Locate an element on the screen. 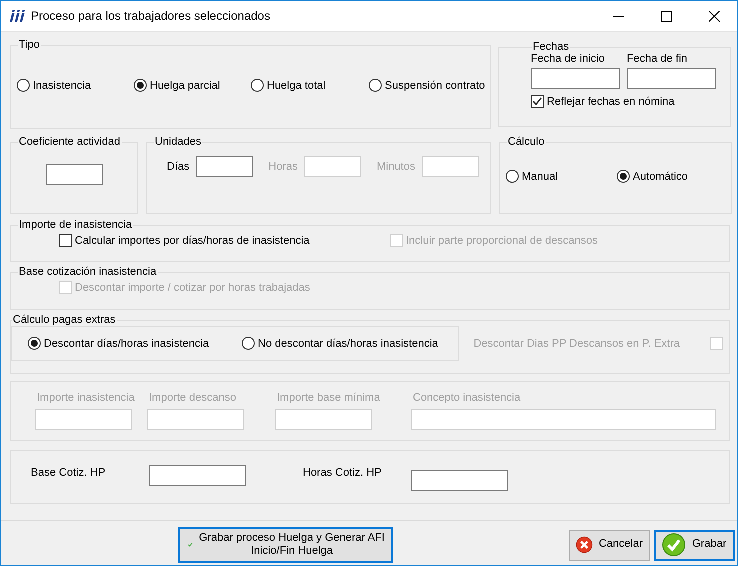 This screenshot has width=738, height=566. field-label: Minutos is located at coordinates (396, 166).